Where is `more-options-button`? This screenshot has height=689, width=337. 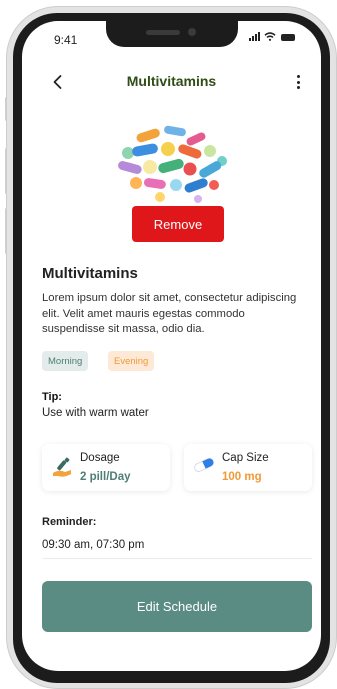 more-options-button is located at coordinates (298, 82).